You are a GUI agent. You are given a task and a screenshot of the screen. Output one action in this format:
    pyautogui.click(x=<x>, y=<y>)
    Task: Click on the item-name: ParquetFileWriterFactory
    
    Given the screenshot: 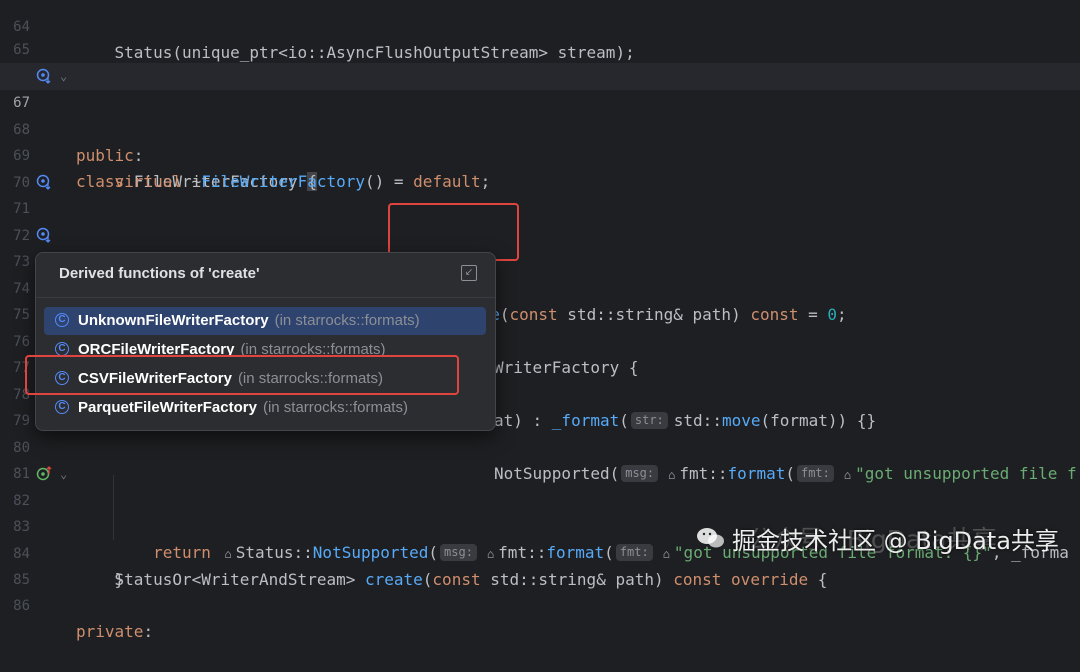 What is the action you would take?
    pyautogui.click(x=167, y=407)
    